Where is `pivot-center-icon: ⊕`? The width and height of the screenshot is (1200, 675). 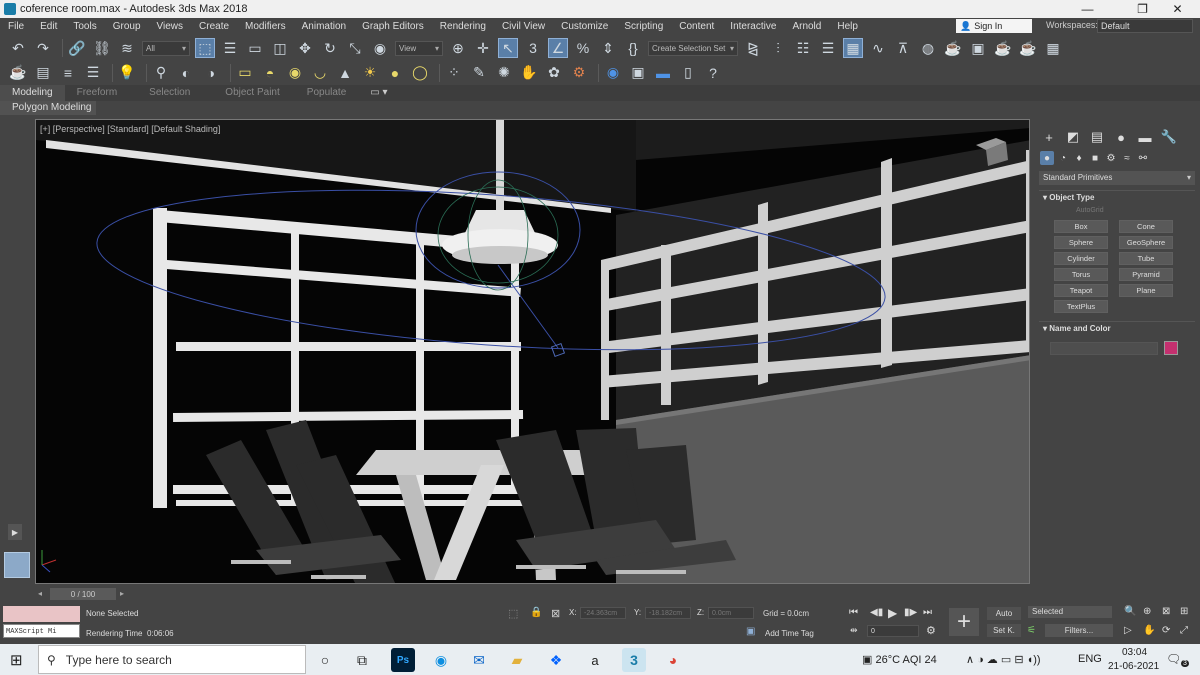 pivot-center-icon: ⊕ is located at coordinates (458, 48).